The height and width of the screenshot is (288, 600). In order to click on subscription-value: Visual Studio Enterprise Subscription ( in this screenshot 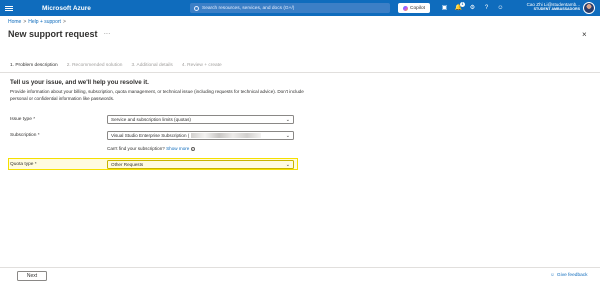, I will do `click(150, 135)`.